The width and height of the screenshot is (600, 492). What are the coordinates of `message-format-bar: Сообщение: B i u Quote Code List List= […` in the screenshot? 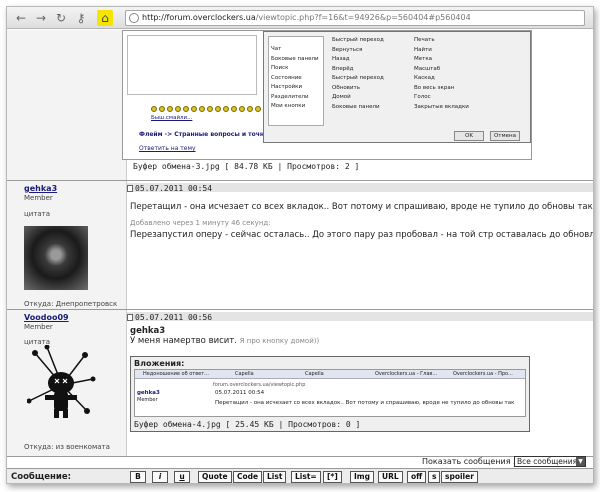 It's located at (300, 475).